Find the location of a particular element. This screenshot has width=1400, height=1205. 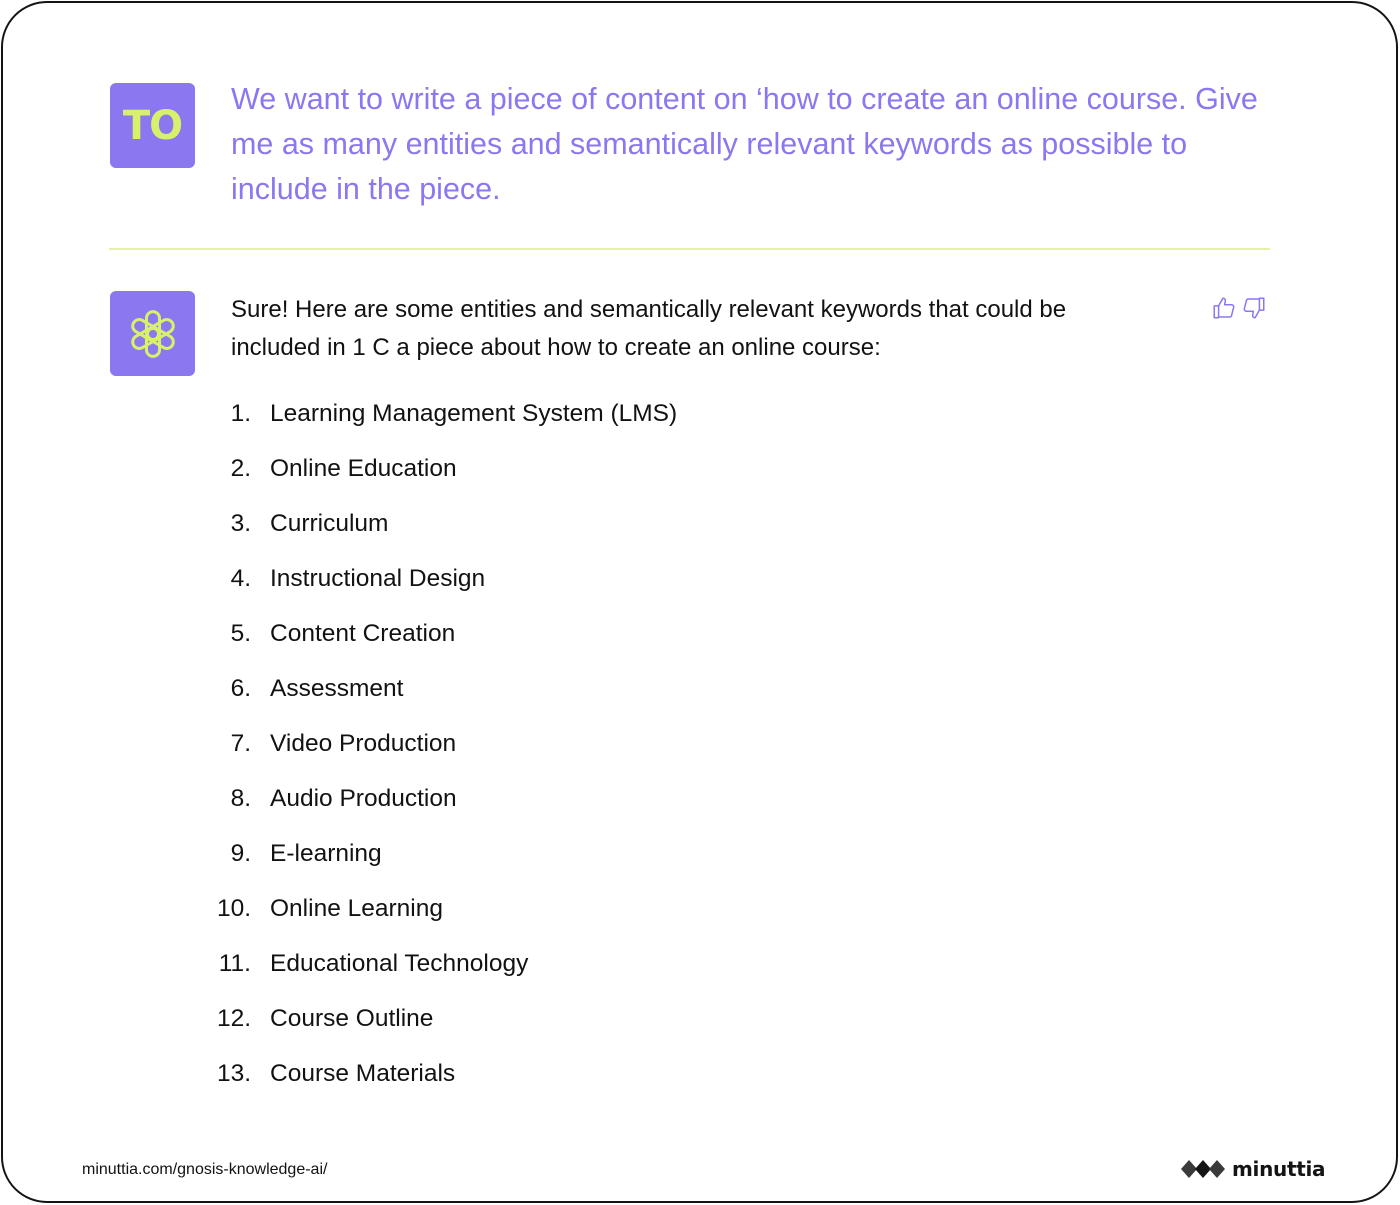

thumbs-up-icon is located at coordinates (1224, 308).